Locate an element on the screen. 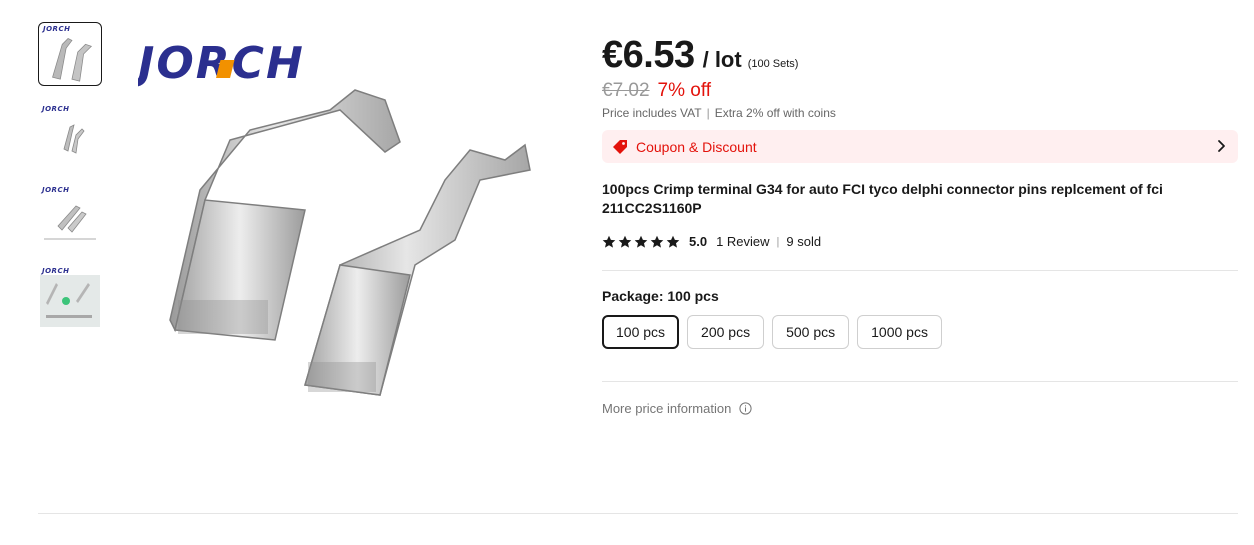 The height and width of the screenshot is (545, 1254). original-price: €7.02 is located at coordinates (626, 90).